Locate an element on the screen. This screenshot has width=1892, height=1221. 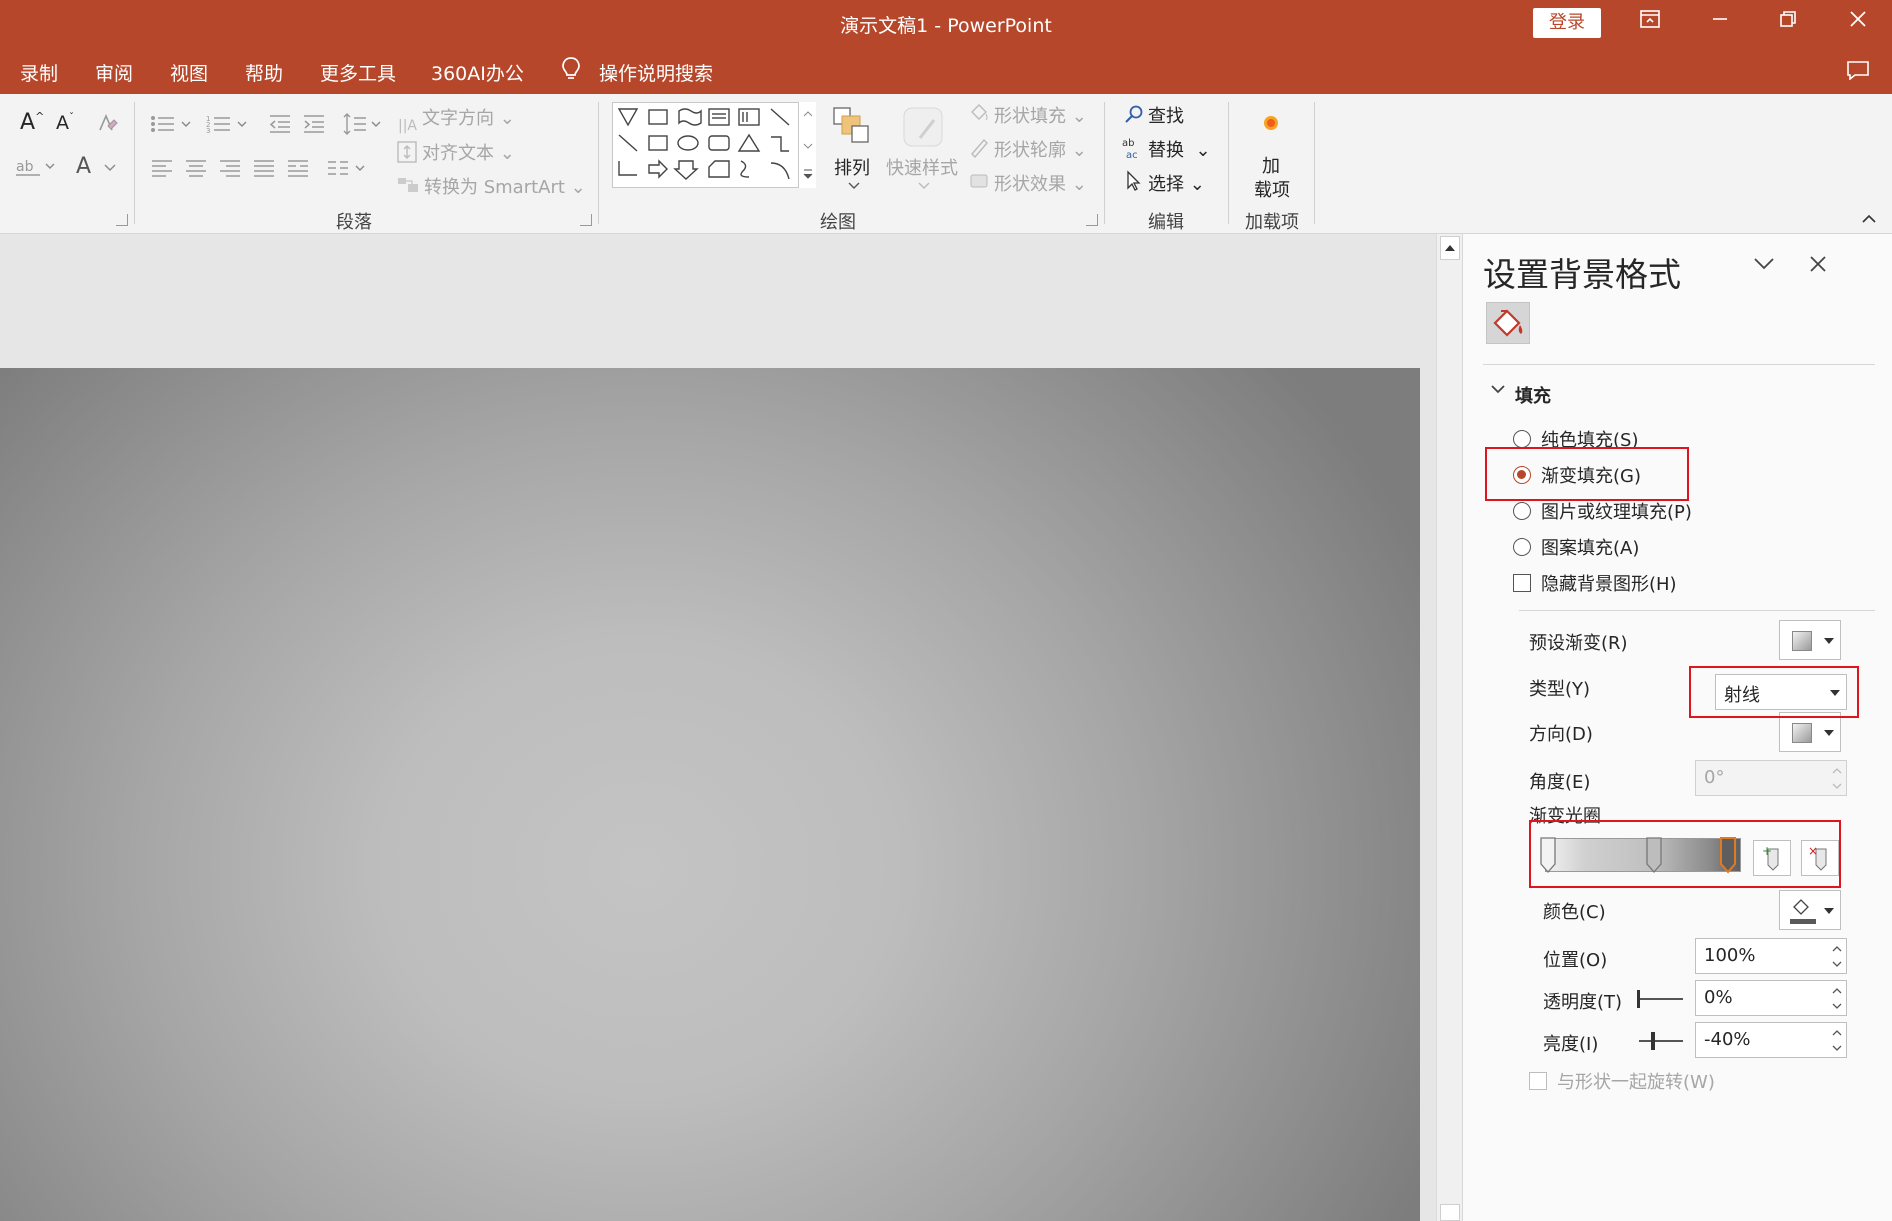
decrease-indent-icon is located at coordinates (280, 124).